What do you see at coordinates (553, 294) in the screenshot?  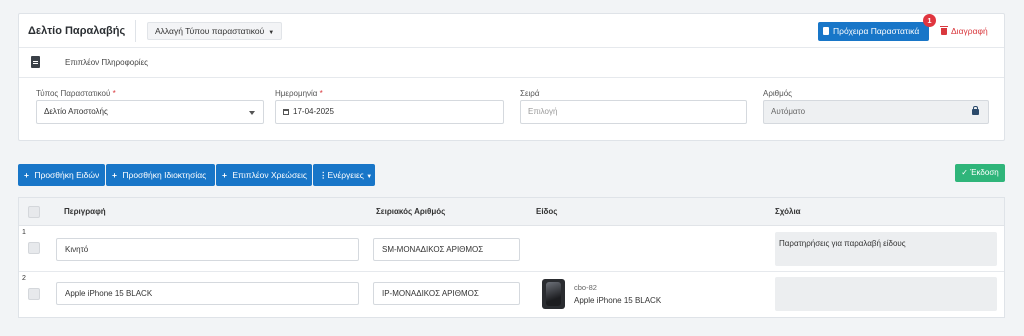 I see `product-thumbnail` at bounding box center [553, 294].